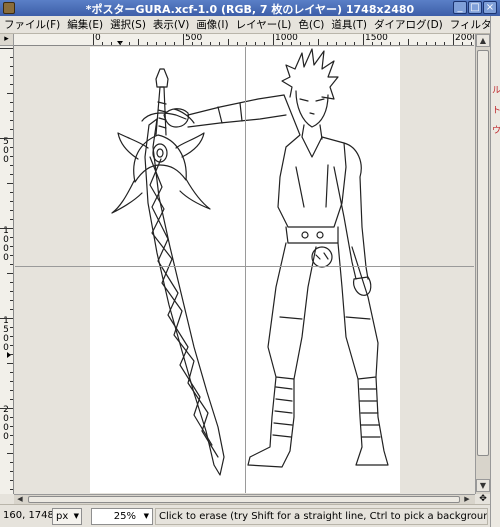 This screenshot has width=500, height=527. Describe the element at coordinates (7, 270) in the screenshot. I see `vertical-ruler: 500 1000 1500 2000` at that location.